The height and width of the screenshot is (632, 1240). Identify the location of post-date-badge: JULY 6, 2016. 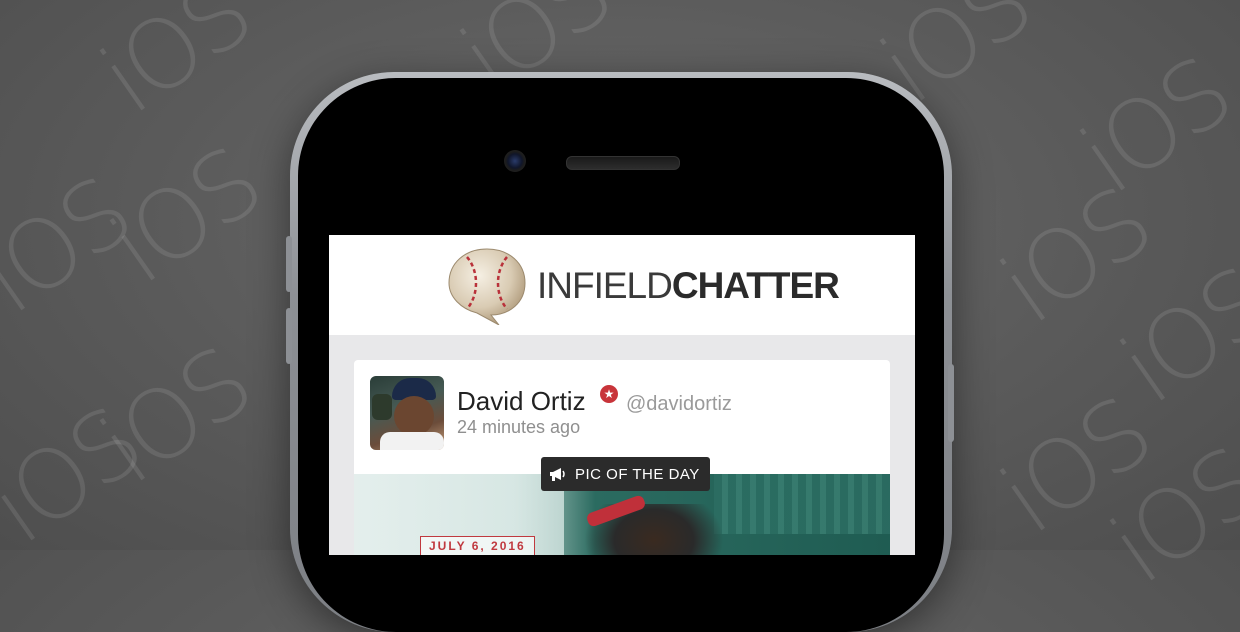
(477, 545).